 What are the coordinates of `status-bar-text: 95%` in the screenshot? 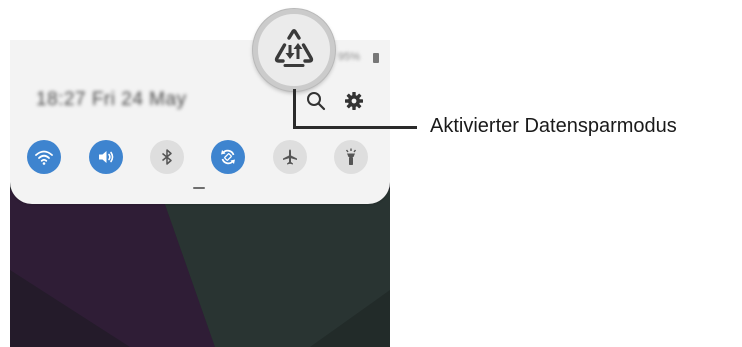 It's located at (349, 57).